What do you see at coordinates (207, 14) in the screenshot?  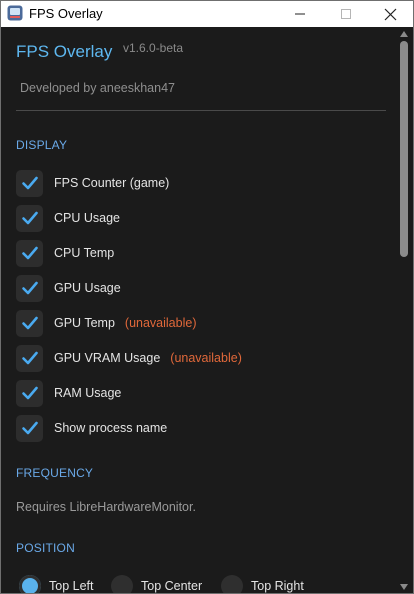 I see `title-bar: FPS Overlay` at bounding box center [207, 14].